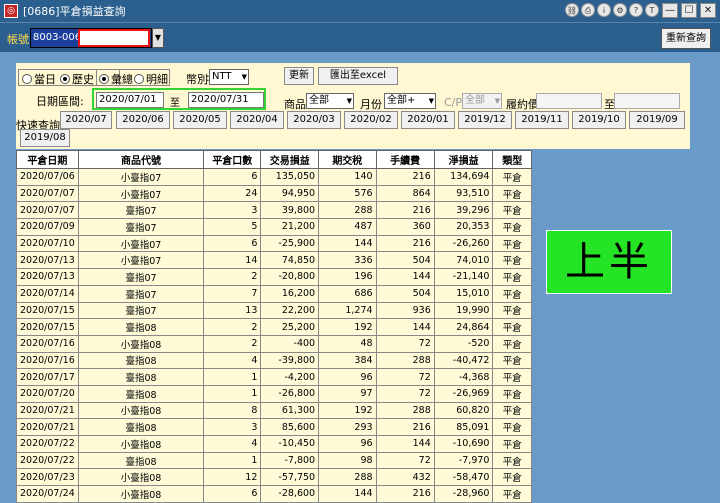 The height and width of the screenshot is (503, 720). What do you see at coordinates (229, 77) in the screenshot?
I see `currency-select: NTT` at bounding box center [229, 77].